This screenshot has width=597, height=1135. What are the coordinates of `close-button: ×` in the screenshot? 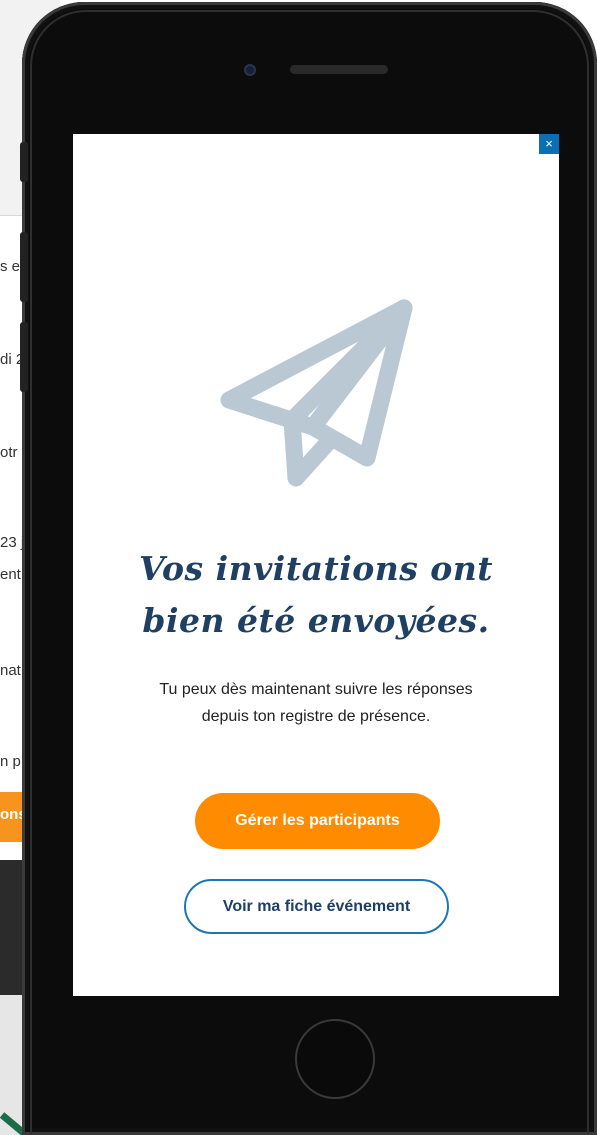 It's located at (549, 144).